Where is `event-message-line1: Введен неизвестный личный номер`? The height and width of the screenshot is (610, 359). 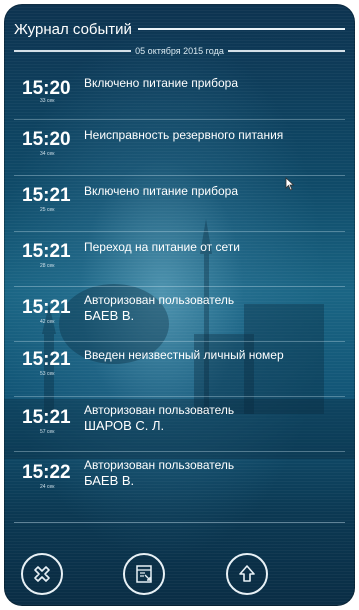 event-message-line1: Введен неизвестный личный номер is located at coordinates (184, 355).